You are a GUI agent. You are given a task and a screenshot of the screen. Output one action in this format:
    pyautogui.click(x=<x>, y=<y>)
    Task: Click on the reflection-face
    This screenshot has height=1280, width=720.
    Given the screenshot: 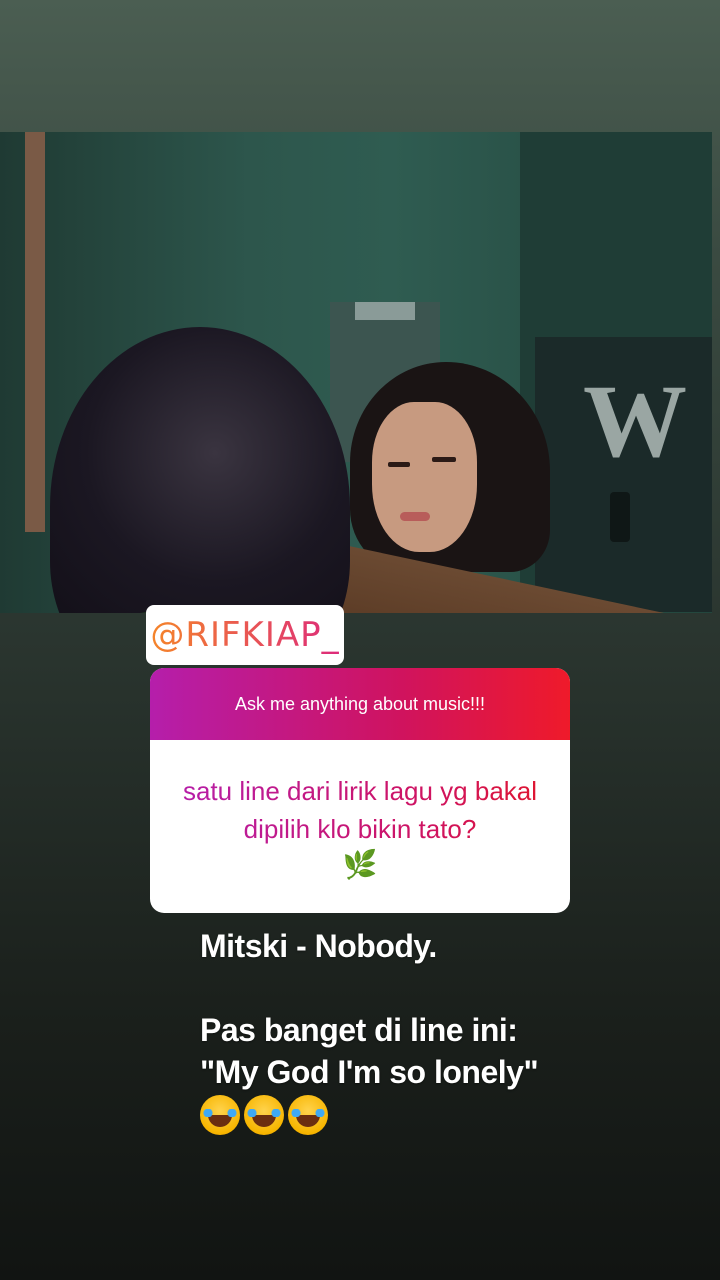 What is the action you would take?
    pyautogui.click(x=424, y=477)
    